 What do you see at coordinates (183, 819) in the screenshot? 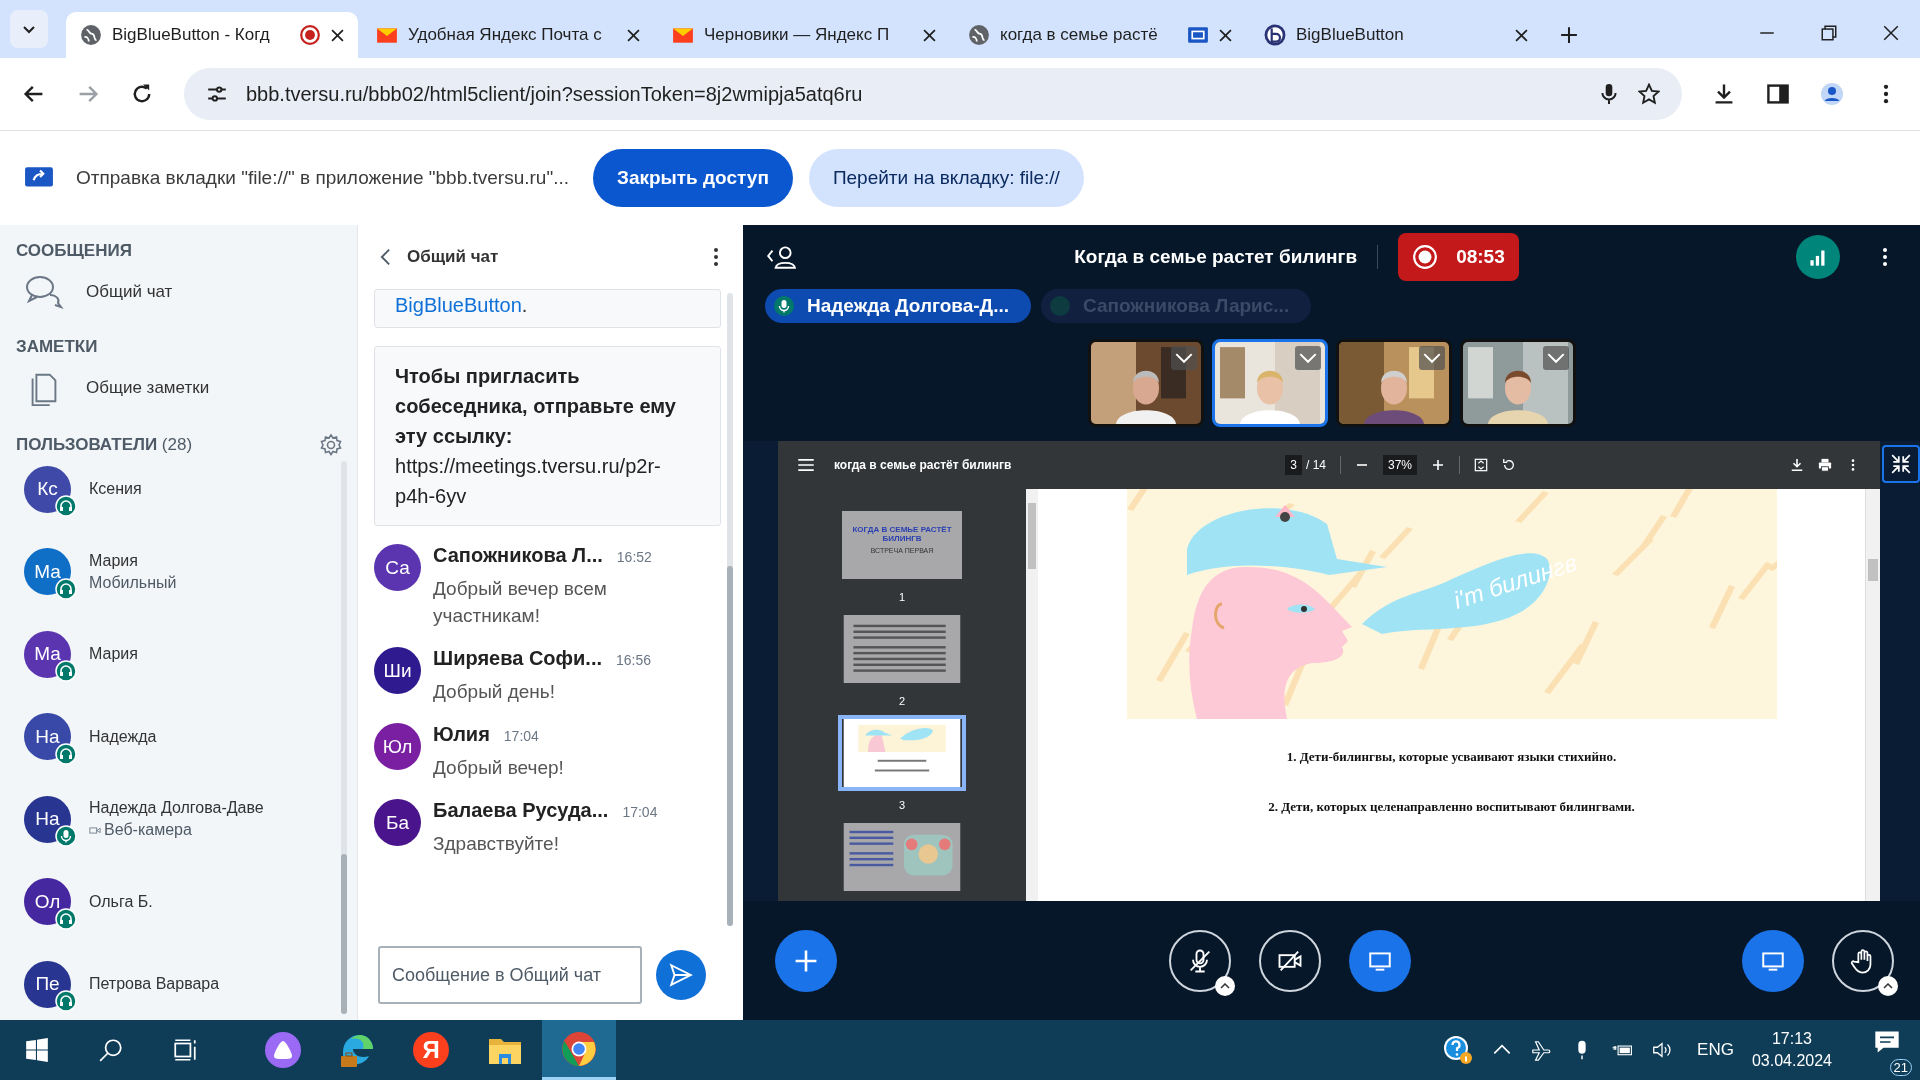
I see `user-list-item: На Надежда Долгова-Даве Веб-камера` at bounding box center [183, 819].